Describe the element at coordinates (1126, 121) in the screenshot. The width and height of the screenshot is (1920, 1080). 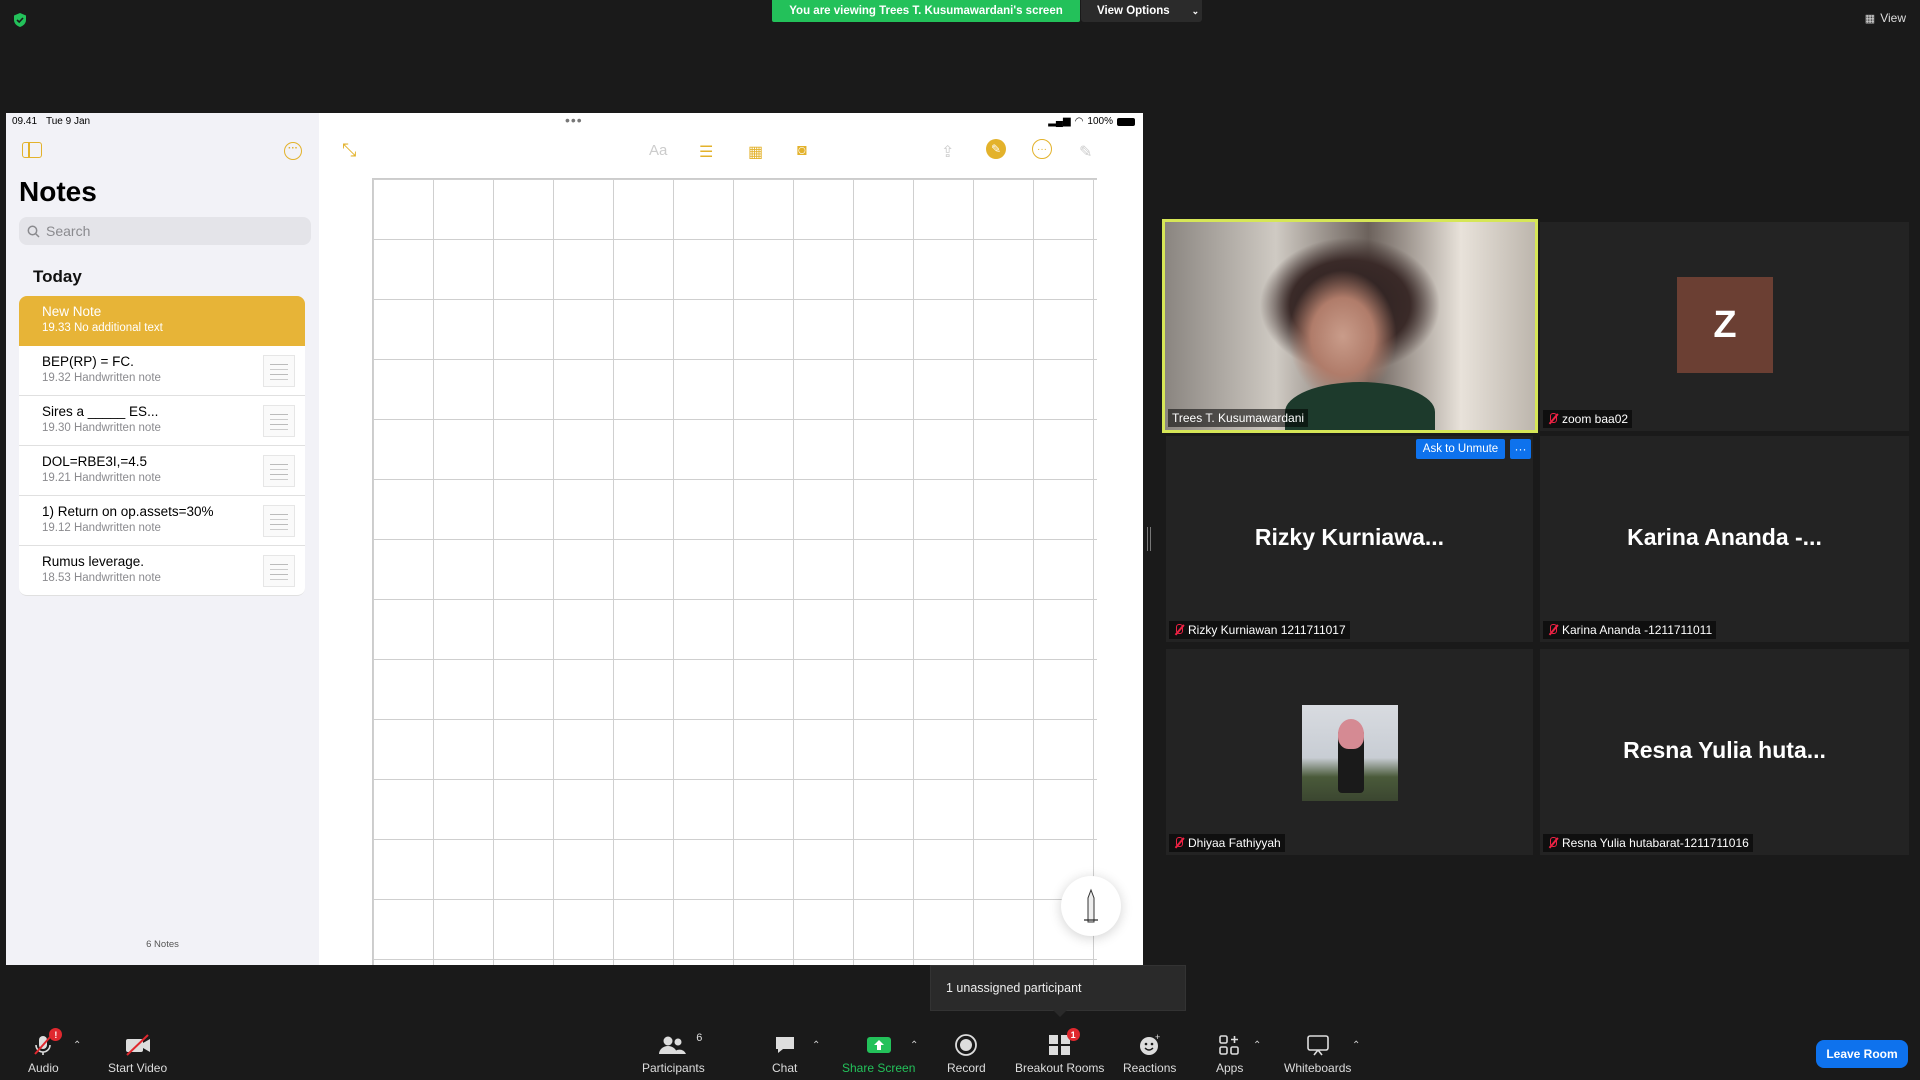
I see `battery-icon` at that location.